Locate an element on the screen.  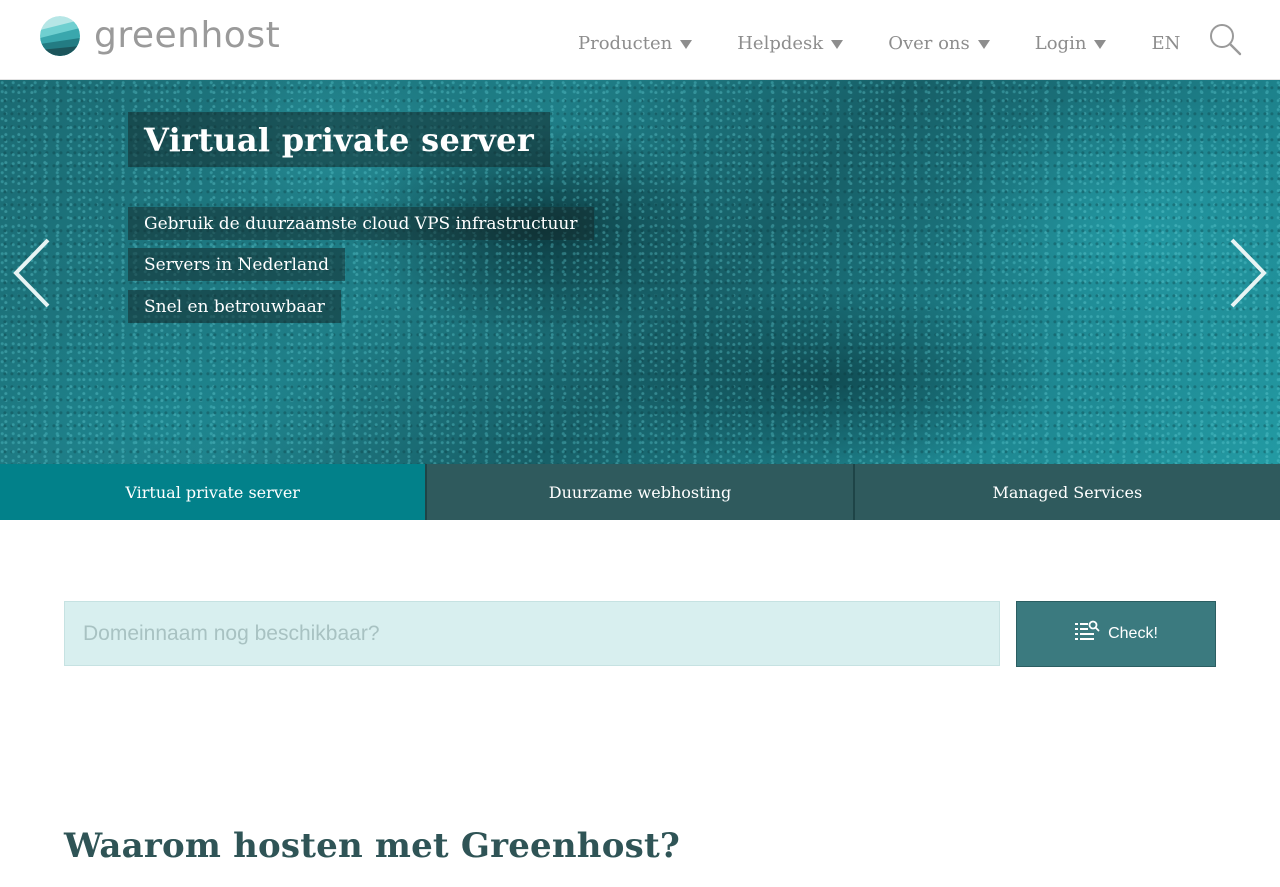
nav-item-login: Login is located at coordinates (1071, 44).